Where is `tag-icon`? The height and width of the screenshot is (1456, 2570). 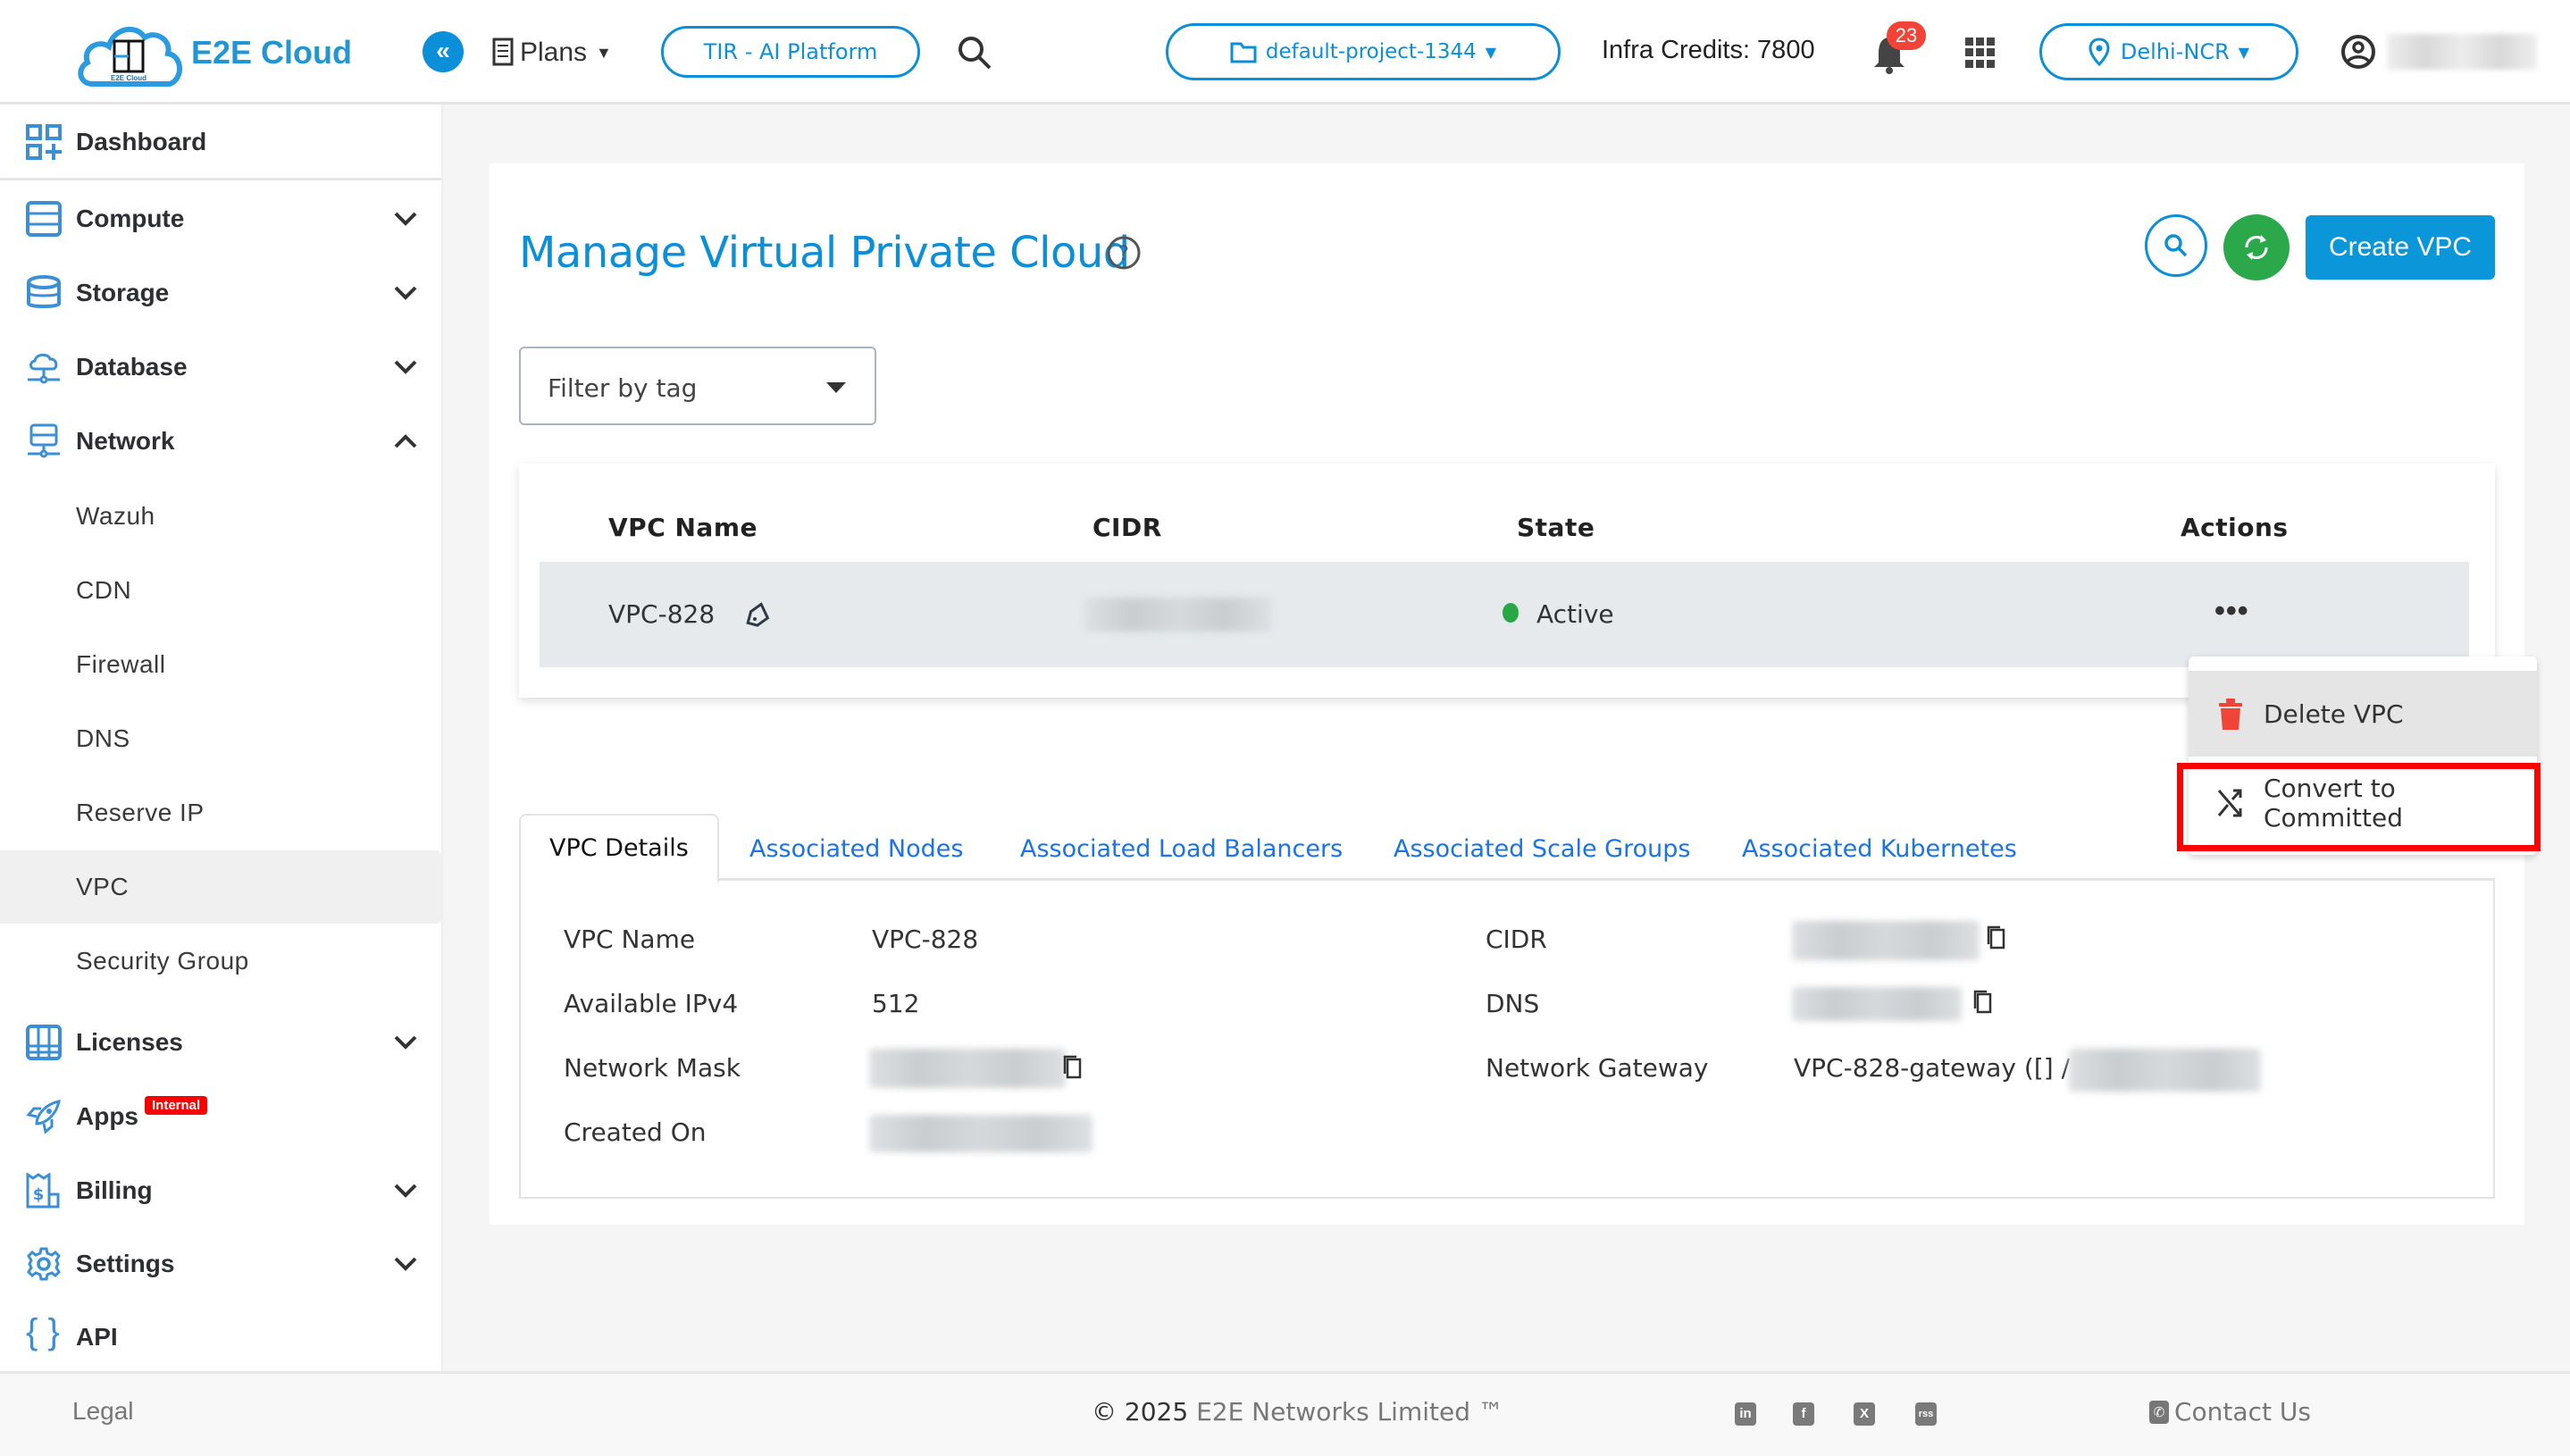 tag-icon is located at coordinates (758, 614).